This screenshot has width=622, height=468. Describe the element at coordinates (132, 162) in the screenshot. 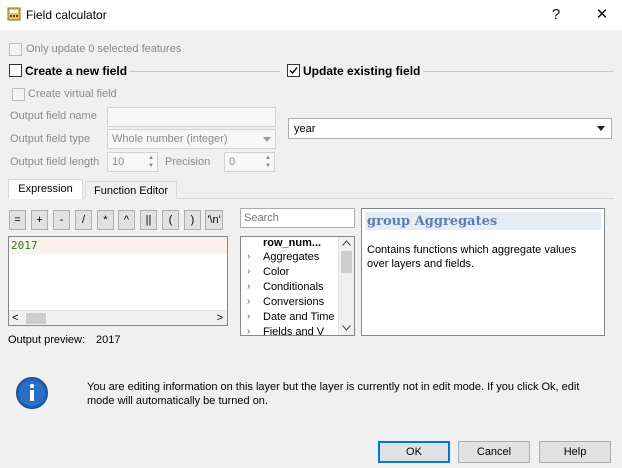

I see `output-field-length-spinbox: 10 ▲ ▼` at that location.